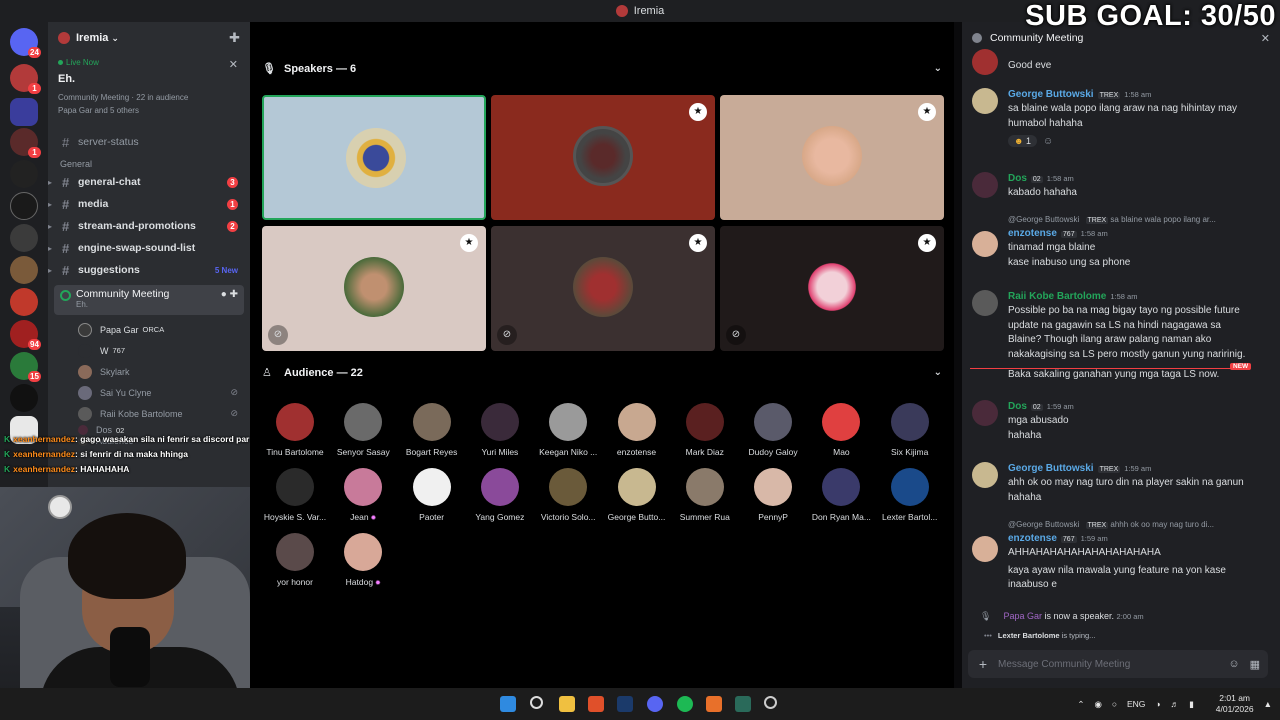 Image resolution: width=1280 pixels, height=720 pixels. I want to click on audience-member: Summer Rua, so click(705, 495).